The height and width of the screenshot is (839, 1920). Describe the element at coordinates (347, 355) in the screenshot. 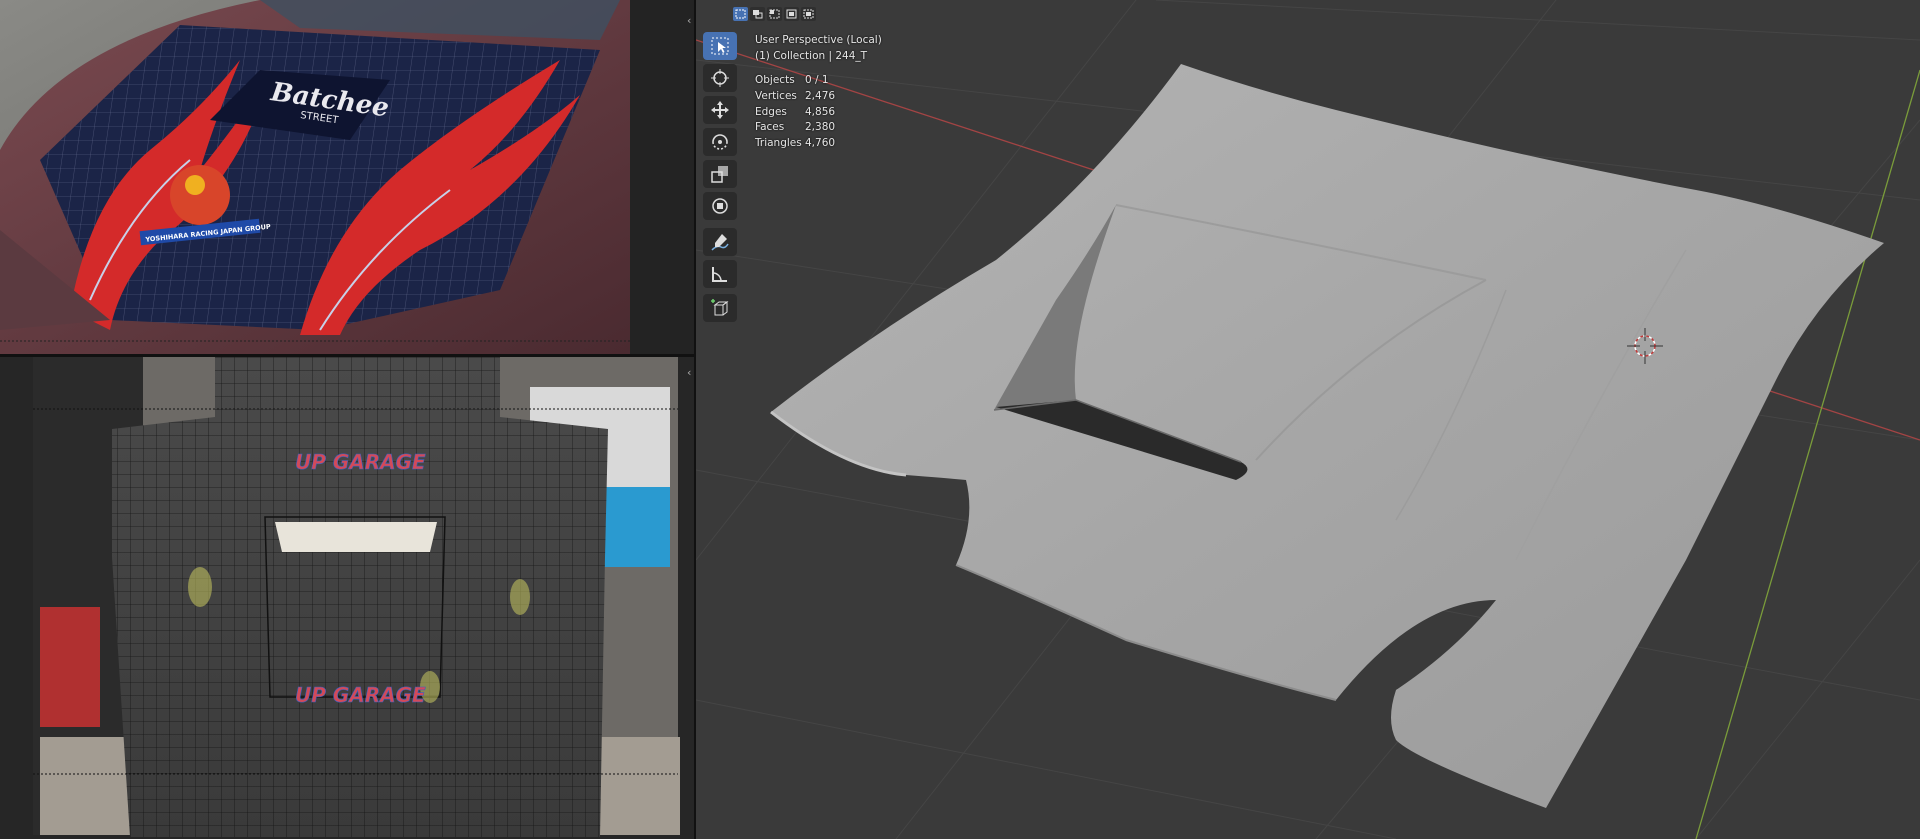

I see `area-splitter-horizontal` at that location.